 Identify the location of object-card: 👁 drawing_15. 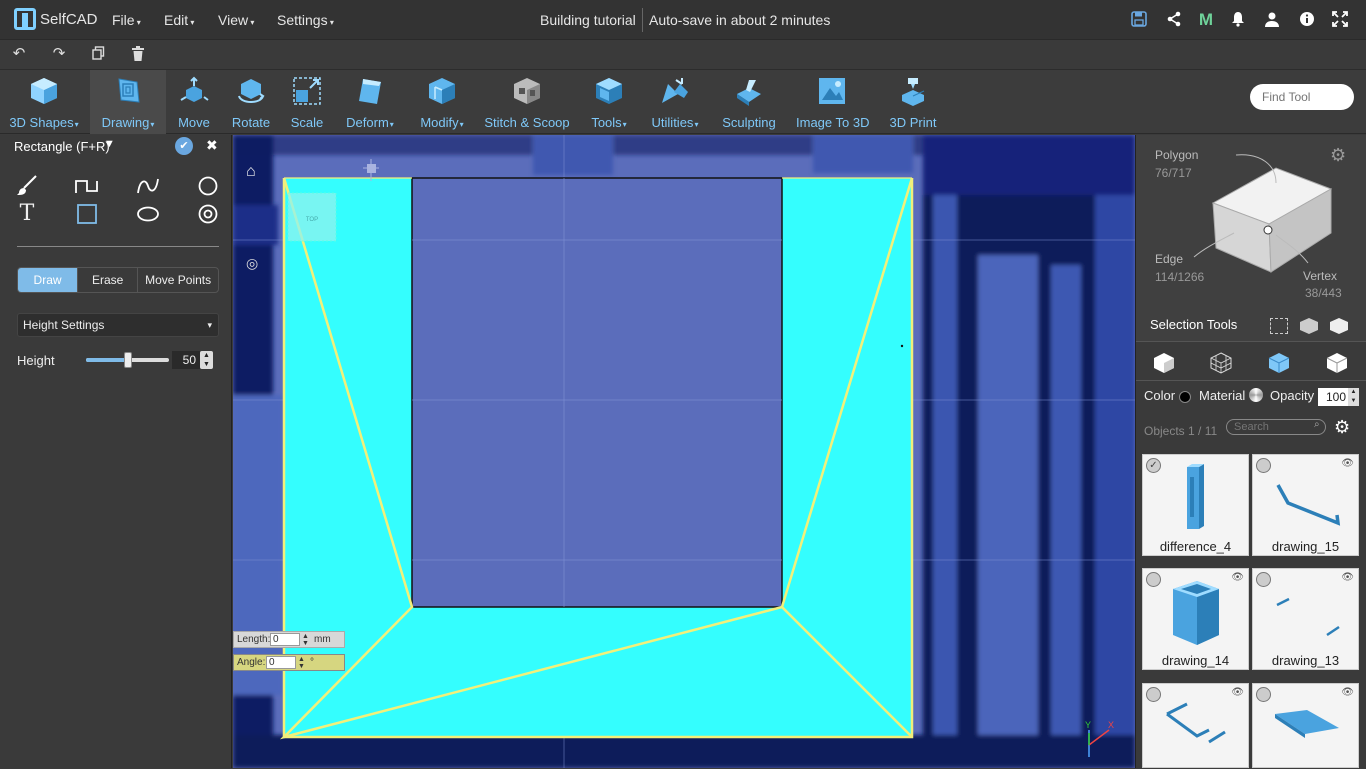
(1305, 505).